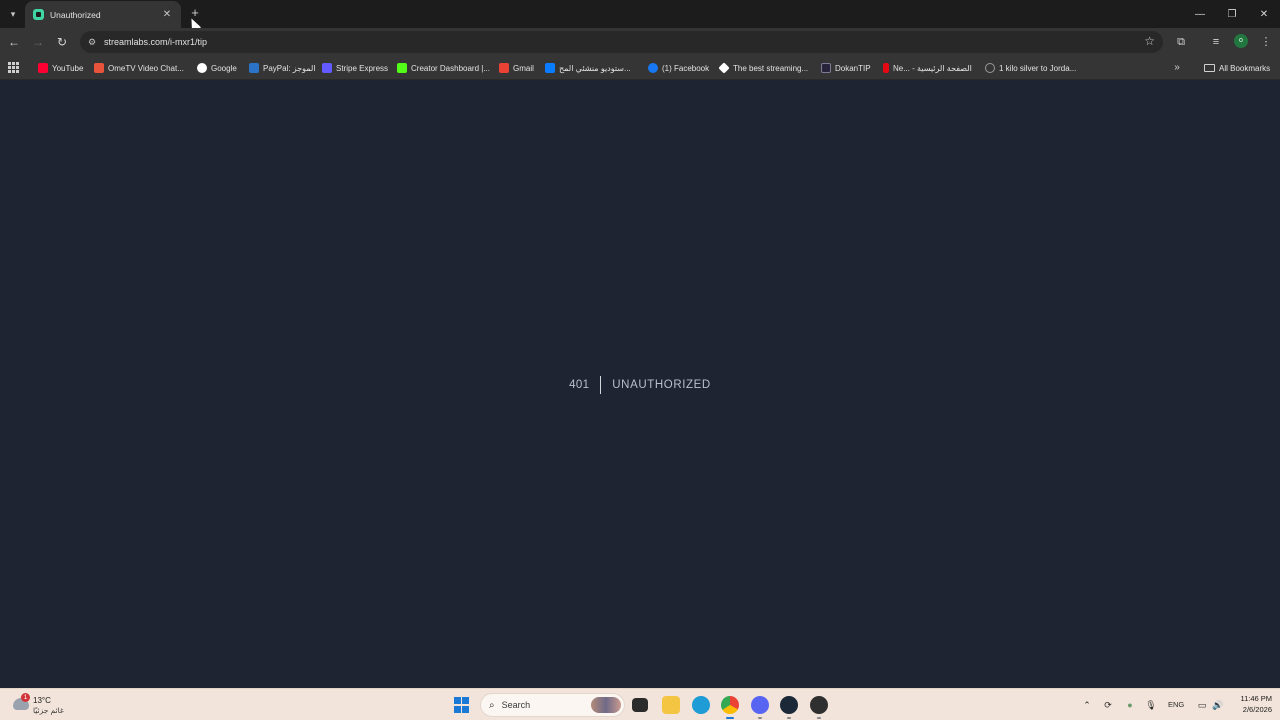 The height and width of the screenshot is (720, 1280). I want to click on weather-widget: 1 13°C غائم جزئيًا, so click(47, 705).